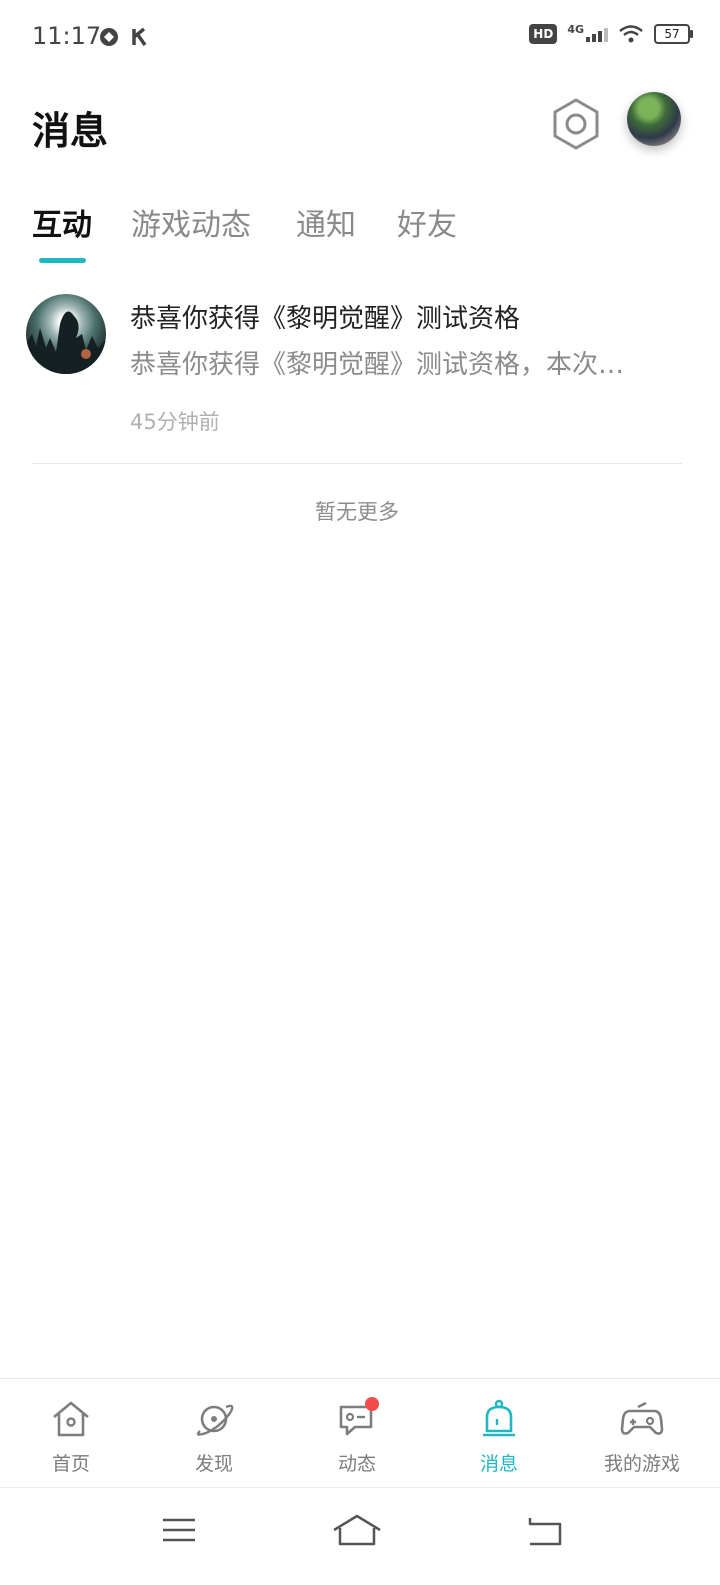 This screenshot has height=1585, width=720. I want to click on nav-label-feed: 动态, so click(356, 1464).